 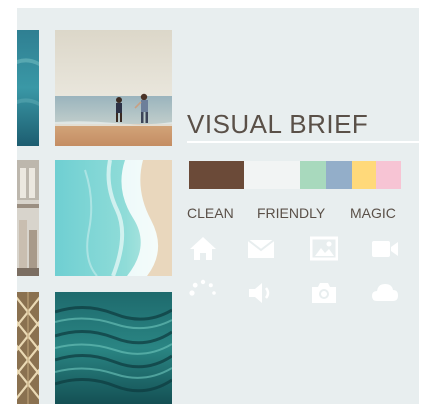 I want to click on video-camera-icon, so click(x=385, y=248).